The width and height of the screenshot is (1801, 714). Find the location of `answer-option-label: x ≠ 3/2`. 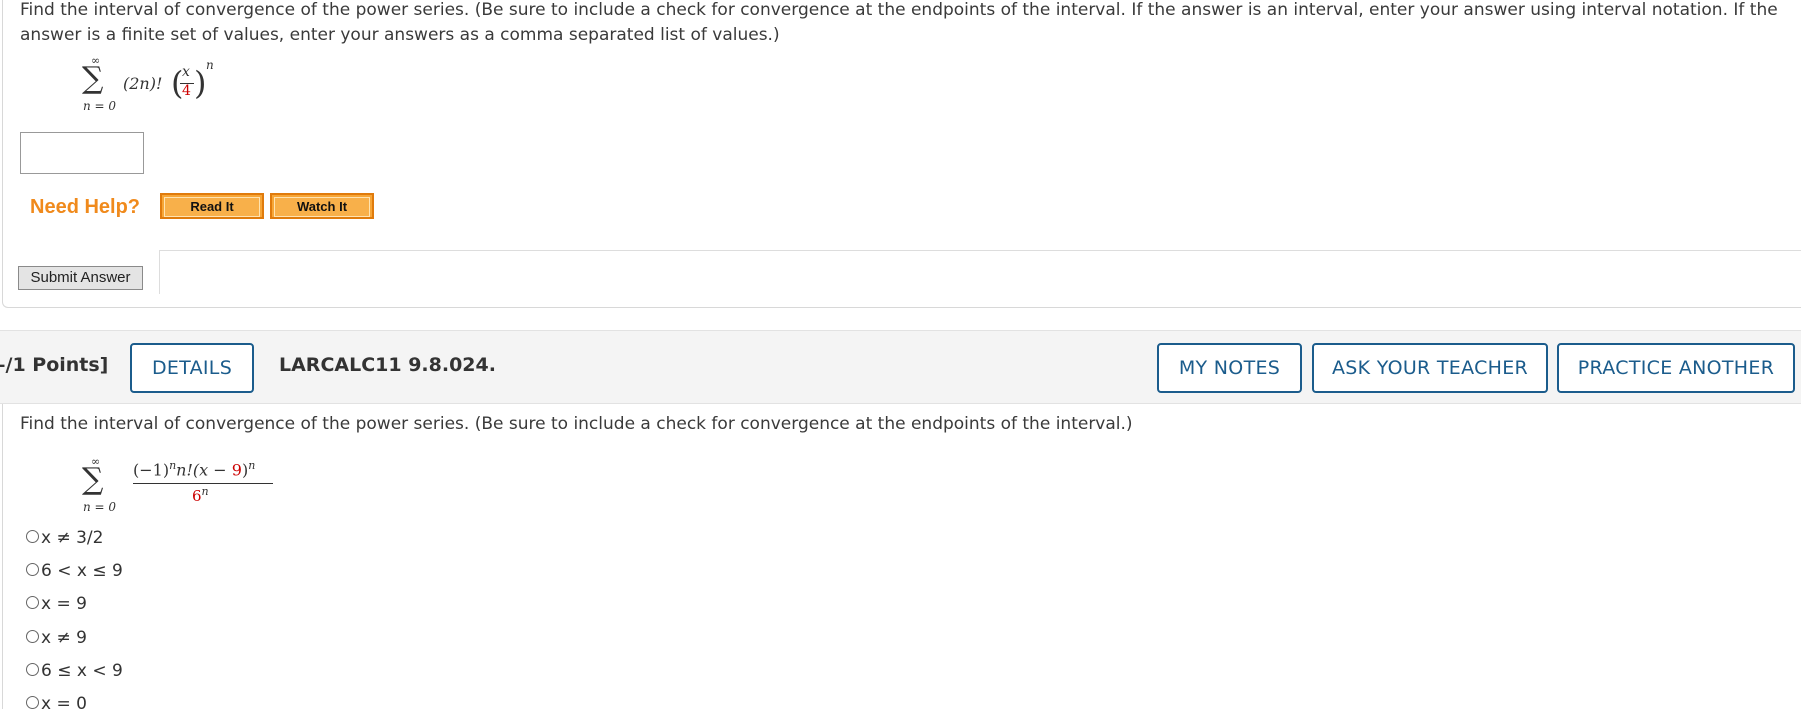

answer-option-label: x ≠ 3/2 is located at coordinates (72, 538).